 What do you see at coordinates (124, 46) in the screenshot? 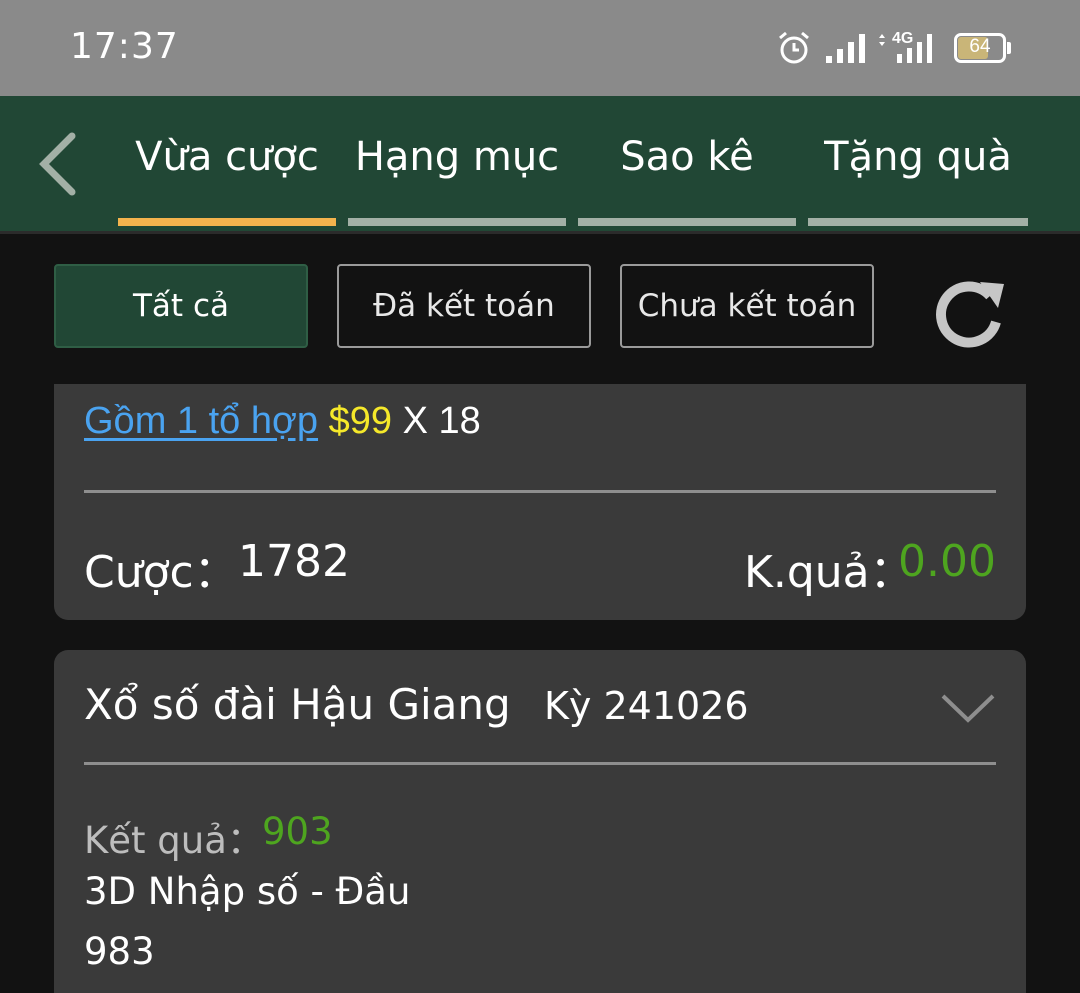
I see `status-time: 17:37` at bounding box center [124, 46].